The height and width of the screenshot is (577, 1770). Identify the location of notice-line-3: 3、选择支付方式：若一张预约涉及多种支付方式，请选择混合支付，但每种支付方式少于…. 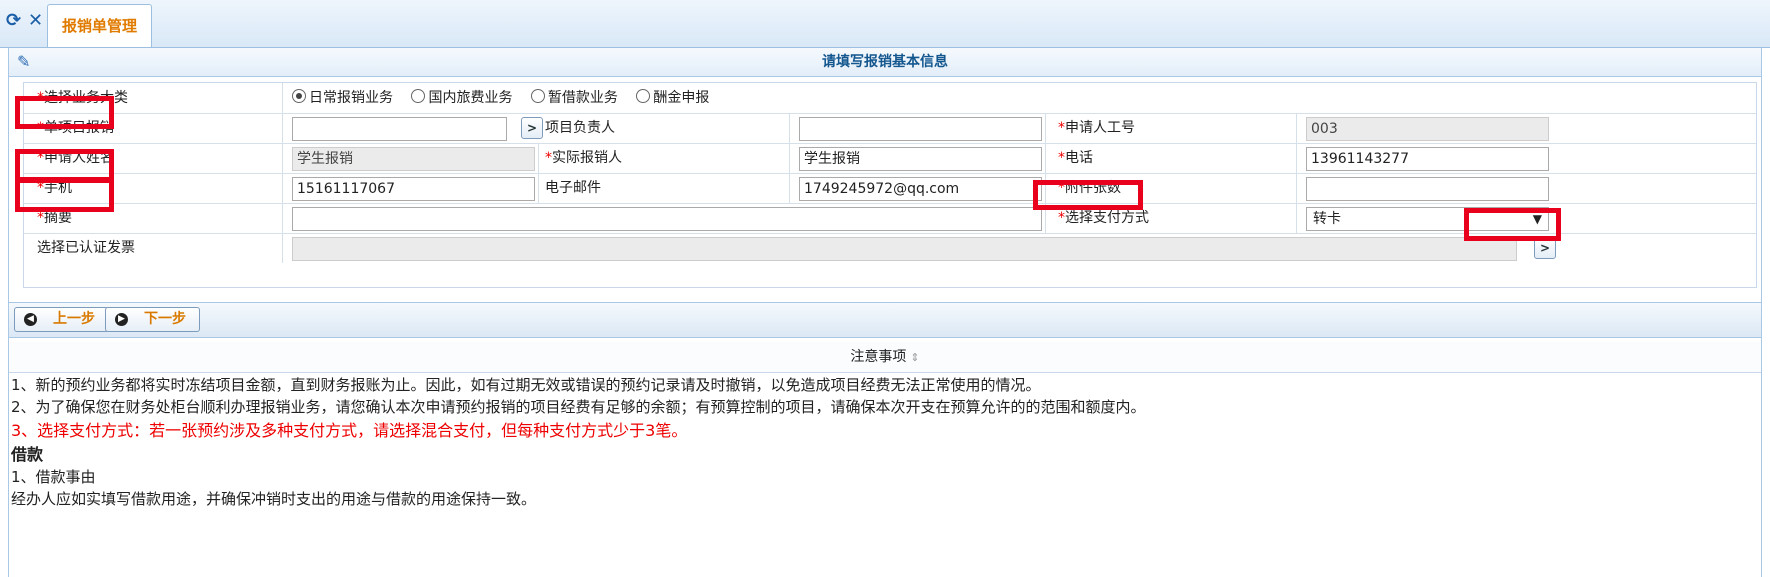
(349, 430).